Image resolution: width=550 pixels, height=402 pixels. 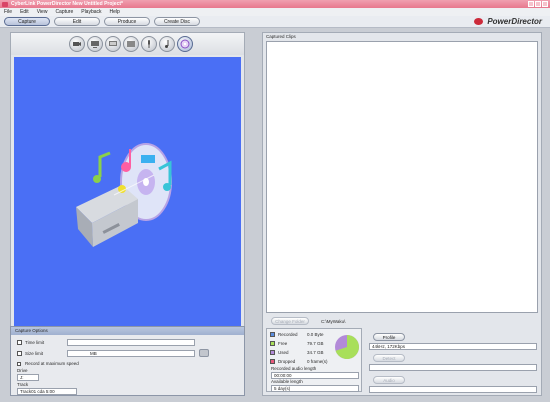 I want to click on webcam-icon, so click(x=131, y=44).